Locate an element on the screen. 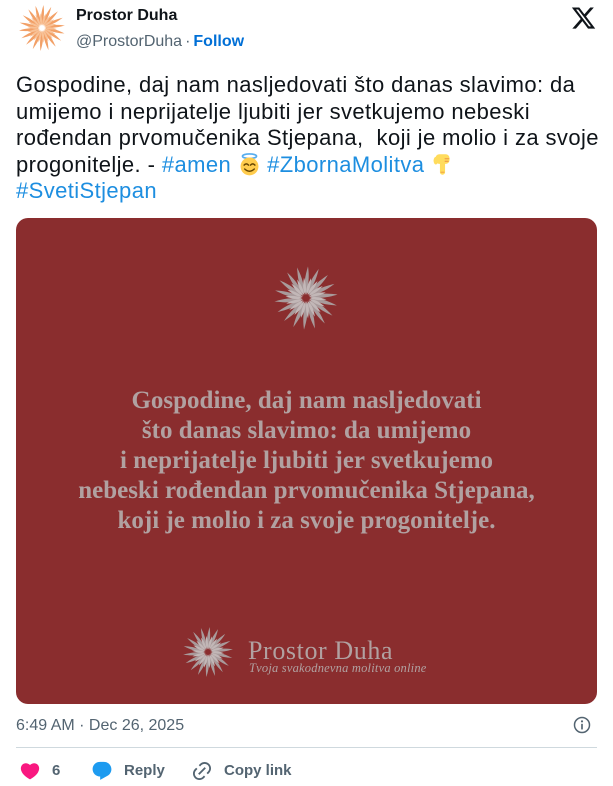 The width and height of the screenshot is (613, 786). hashtag-zbornamolitva: #ZbornaMolitva is located at coordinates (345, 164).